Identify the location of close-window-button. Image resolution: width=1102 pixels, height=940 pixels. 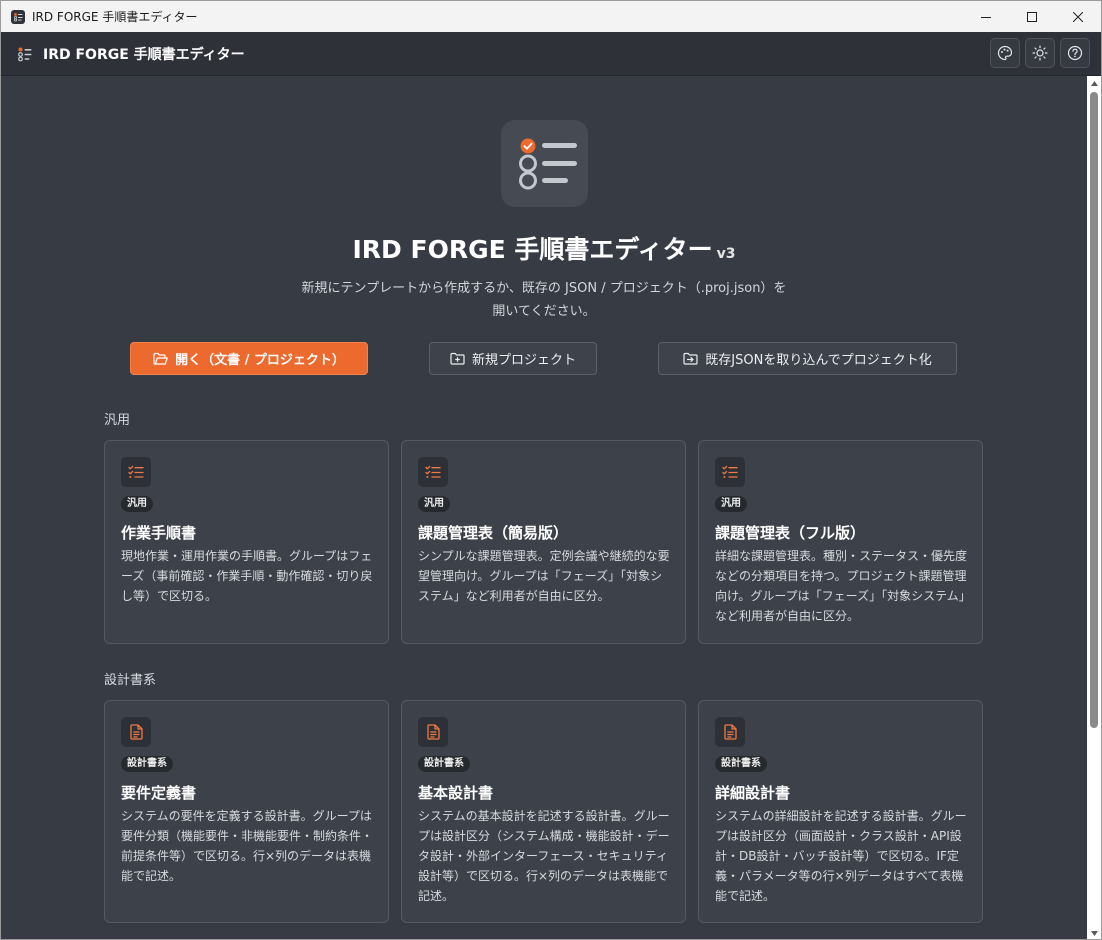
(1078, 16).